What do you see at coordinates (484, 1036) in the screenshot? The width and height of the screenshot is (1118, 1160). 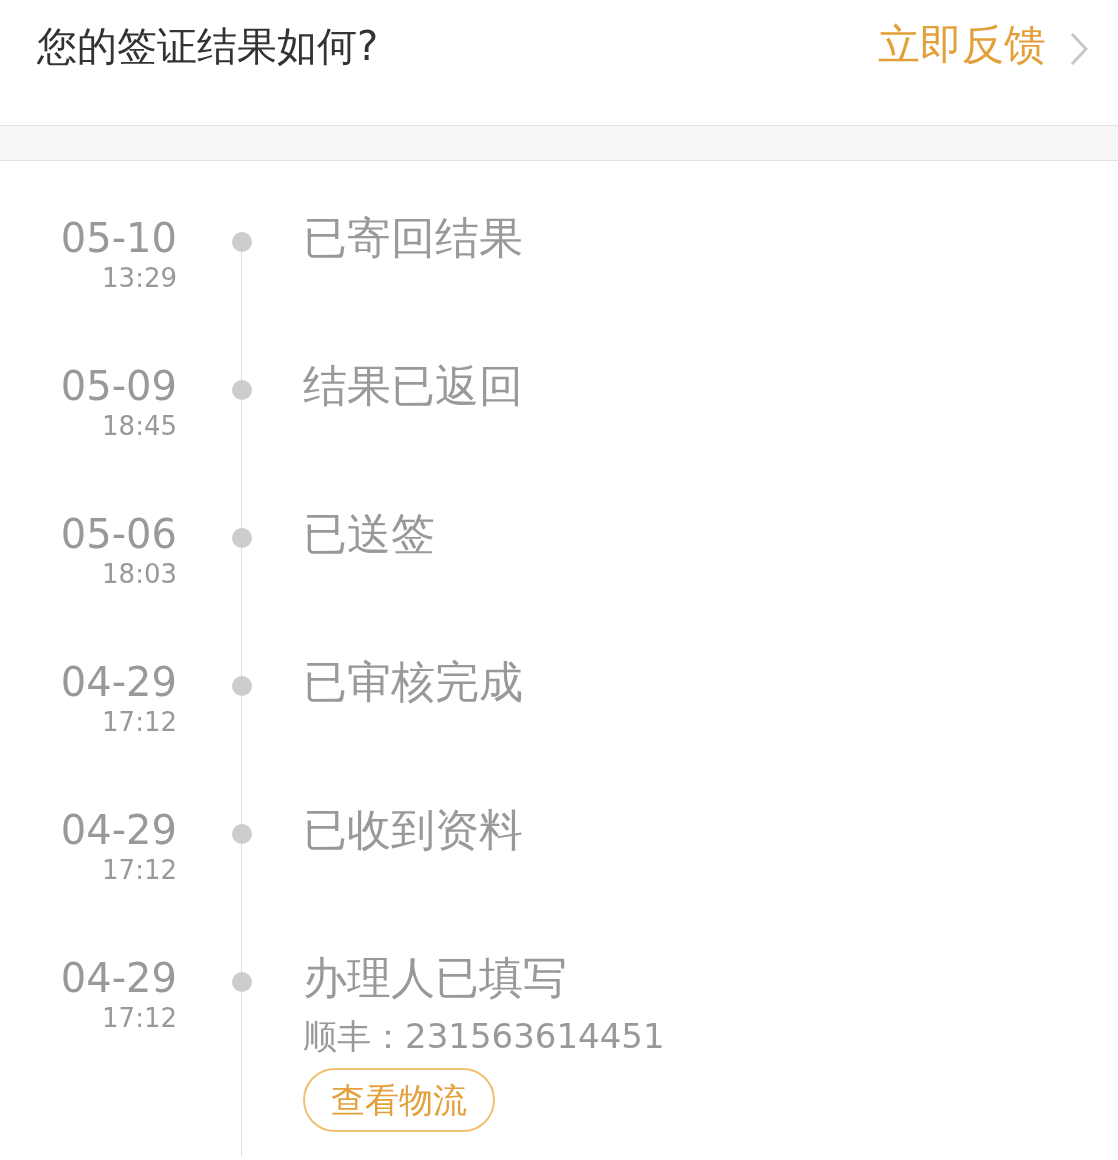 I see `tracking-number: 顺丰：231563614451` at bounding box center [484, 1036].